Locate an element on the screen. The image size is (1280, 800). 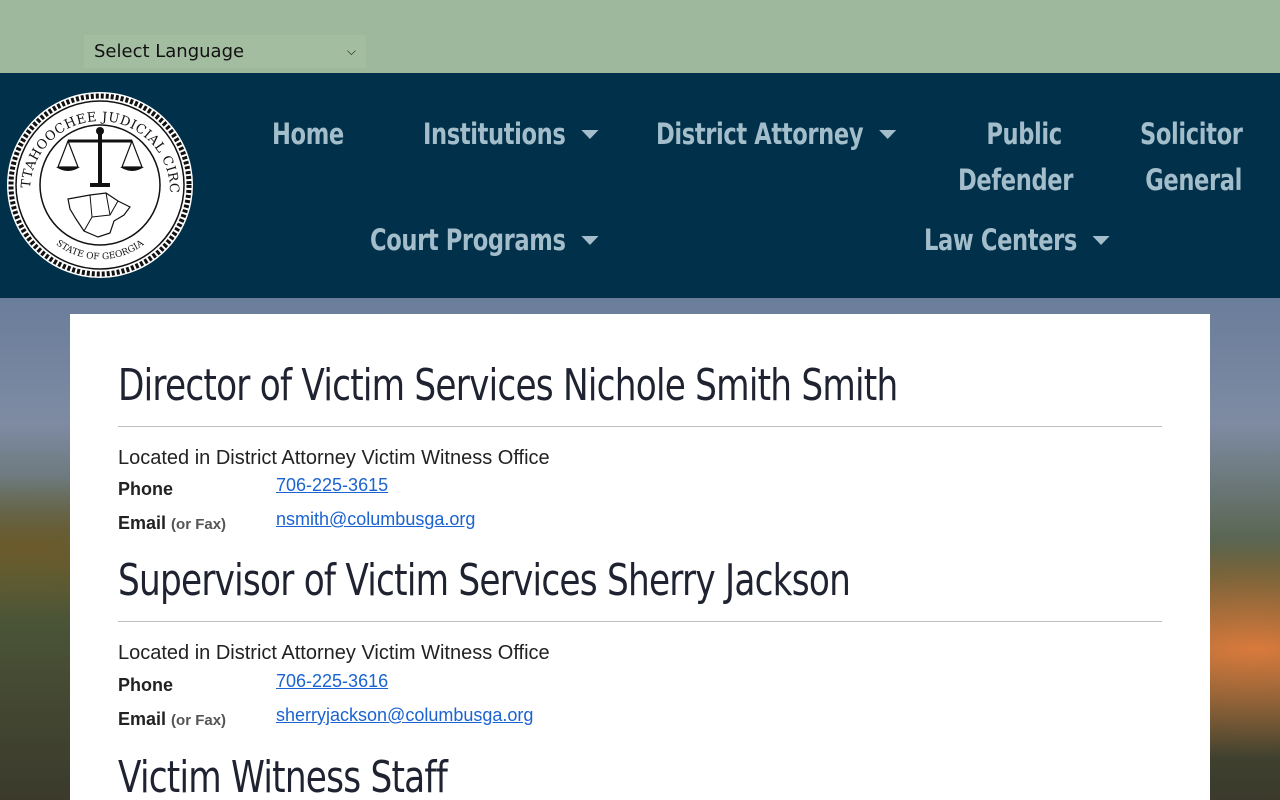
nav-law-centers-label: Law Centers is located at coordinates (1000, 240).